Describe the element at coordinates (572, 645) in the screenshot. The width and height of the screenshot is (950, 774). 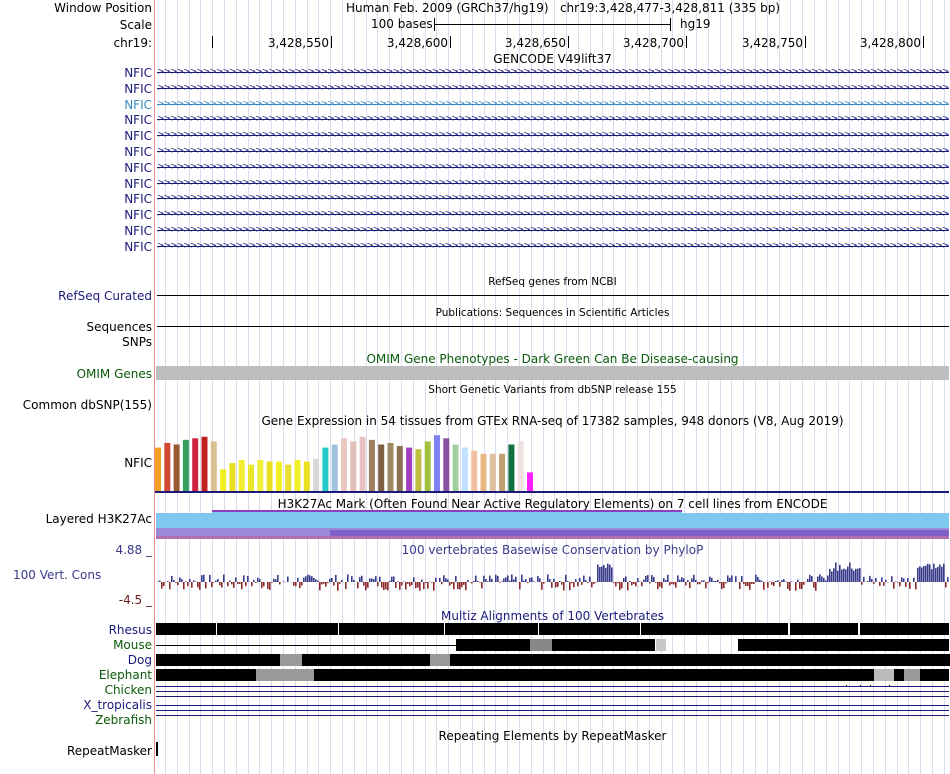
I see `multiz-mouse-block` at that location.